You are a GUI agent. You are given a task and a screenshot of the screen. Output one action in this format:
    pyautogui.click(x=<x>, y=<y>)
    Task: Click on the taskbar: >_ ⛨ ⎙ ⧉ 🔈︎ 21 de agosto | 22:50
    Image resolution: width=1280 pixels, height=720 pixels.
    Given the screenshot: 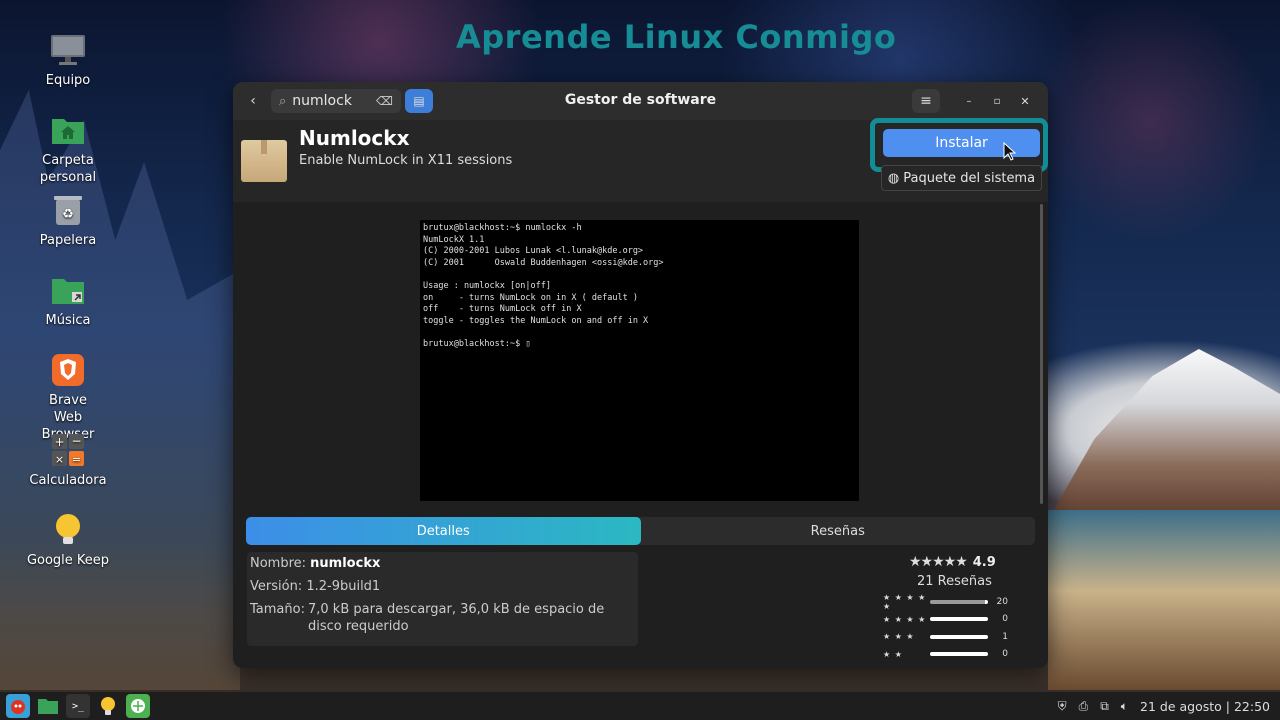 What is the action you would take?
    pyautogui.click(x=640, y=706)
    